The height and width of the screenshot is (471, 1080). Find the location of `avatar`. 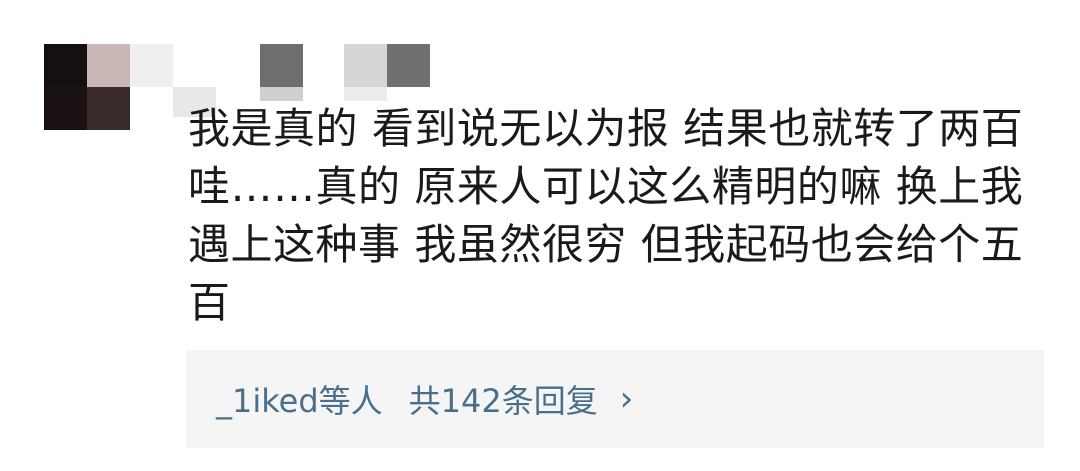

avatar is located at coordinates (87, 87).